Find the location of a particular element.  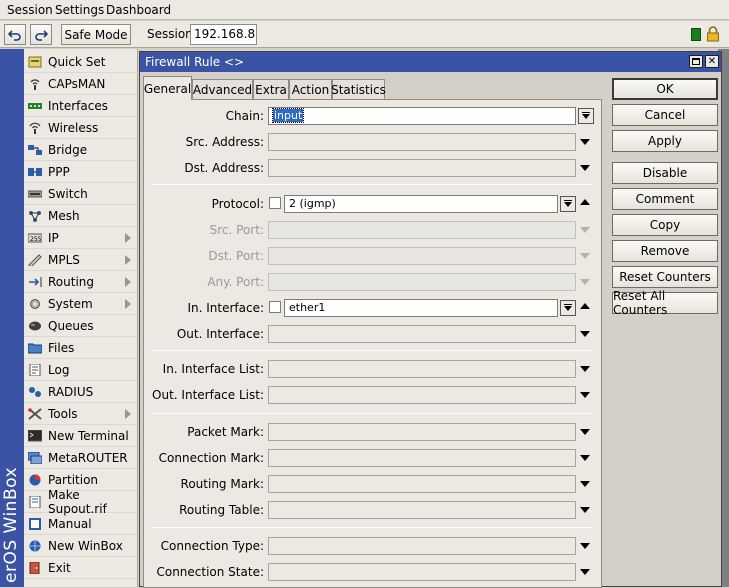

out-interface-list-expand-icon is located at coordinates (585, 395).